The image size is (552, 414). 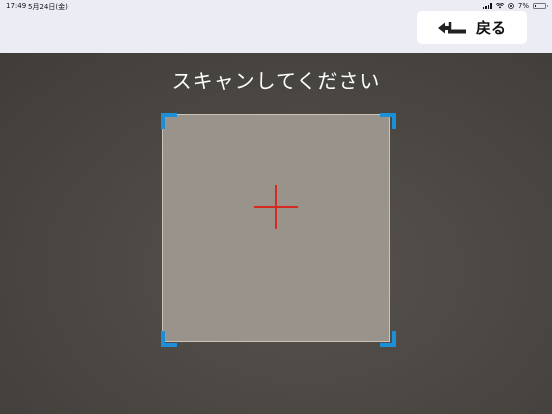 I want to click on status-indicators: 7%, so click(x=515, y=6).